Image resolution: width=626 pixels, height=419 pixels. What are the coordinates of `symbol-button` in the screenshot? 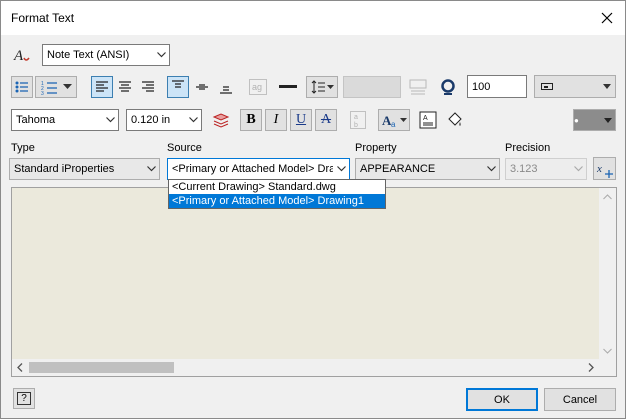 It's located at (448, 87).